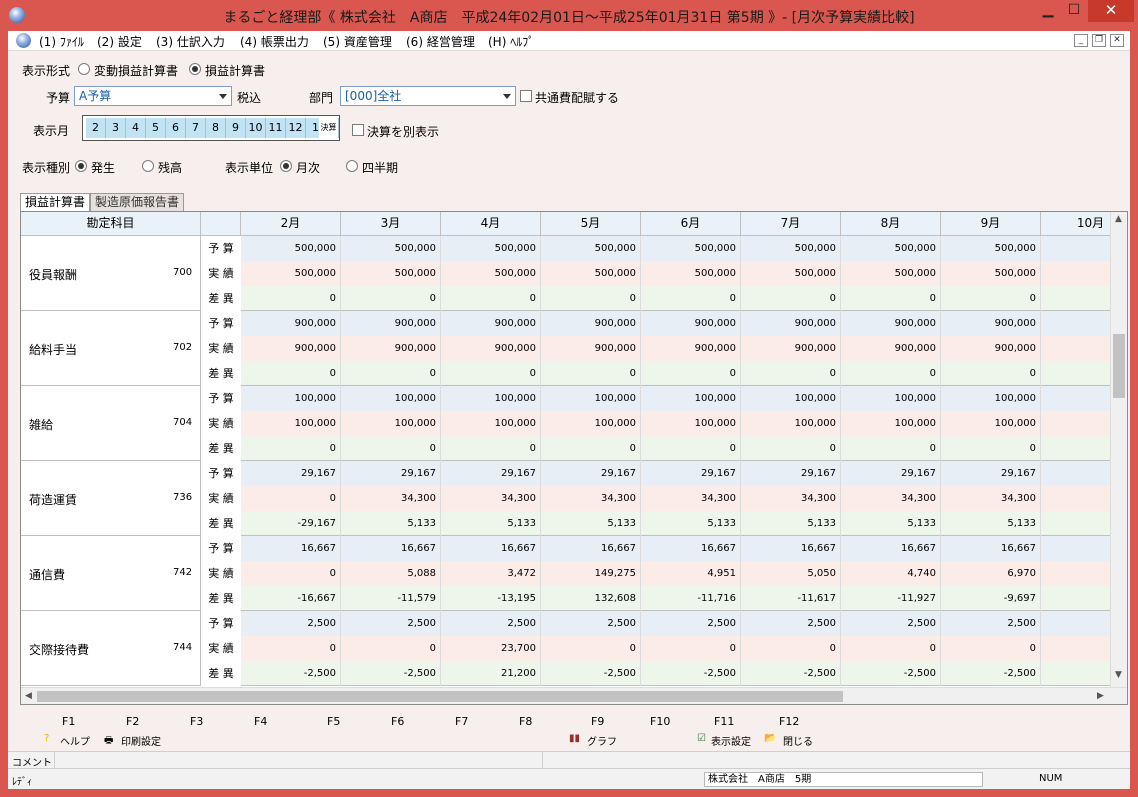 This screenshot has height=797, width=1138. What do you see at coordinates (491, 598) in the screenshot?
I see `value-cell: -13,195` at bounding box center [491, 598].